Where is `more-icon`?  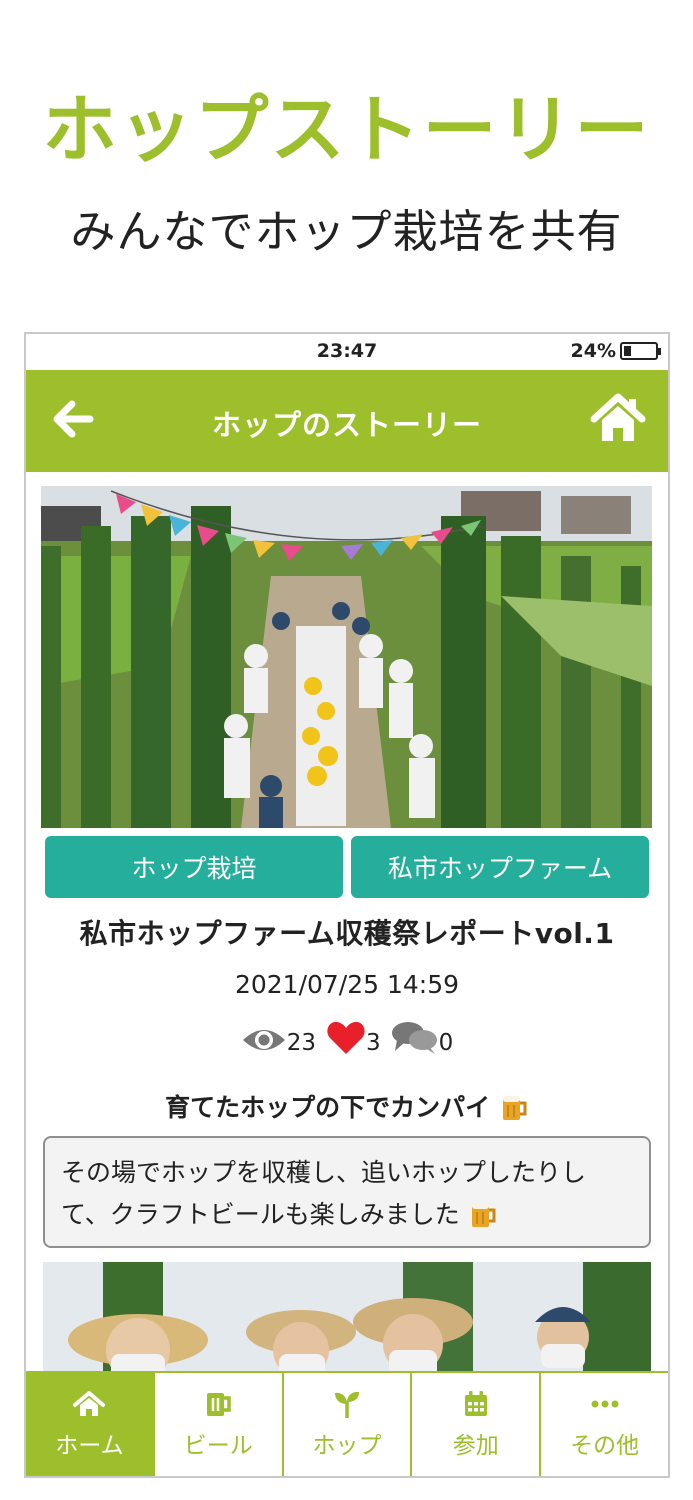
more-icon is located at coordinates (605, 1403).